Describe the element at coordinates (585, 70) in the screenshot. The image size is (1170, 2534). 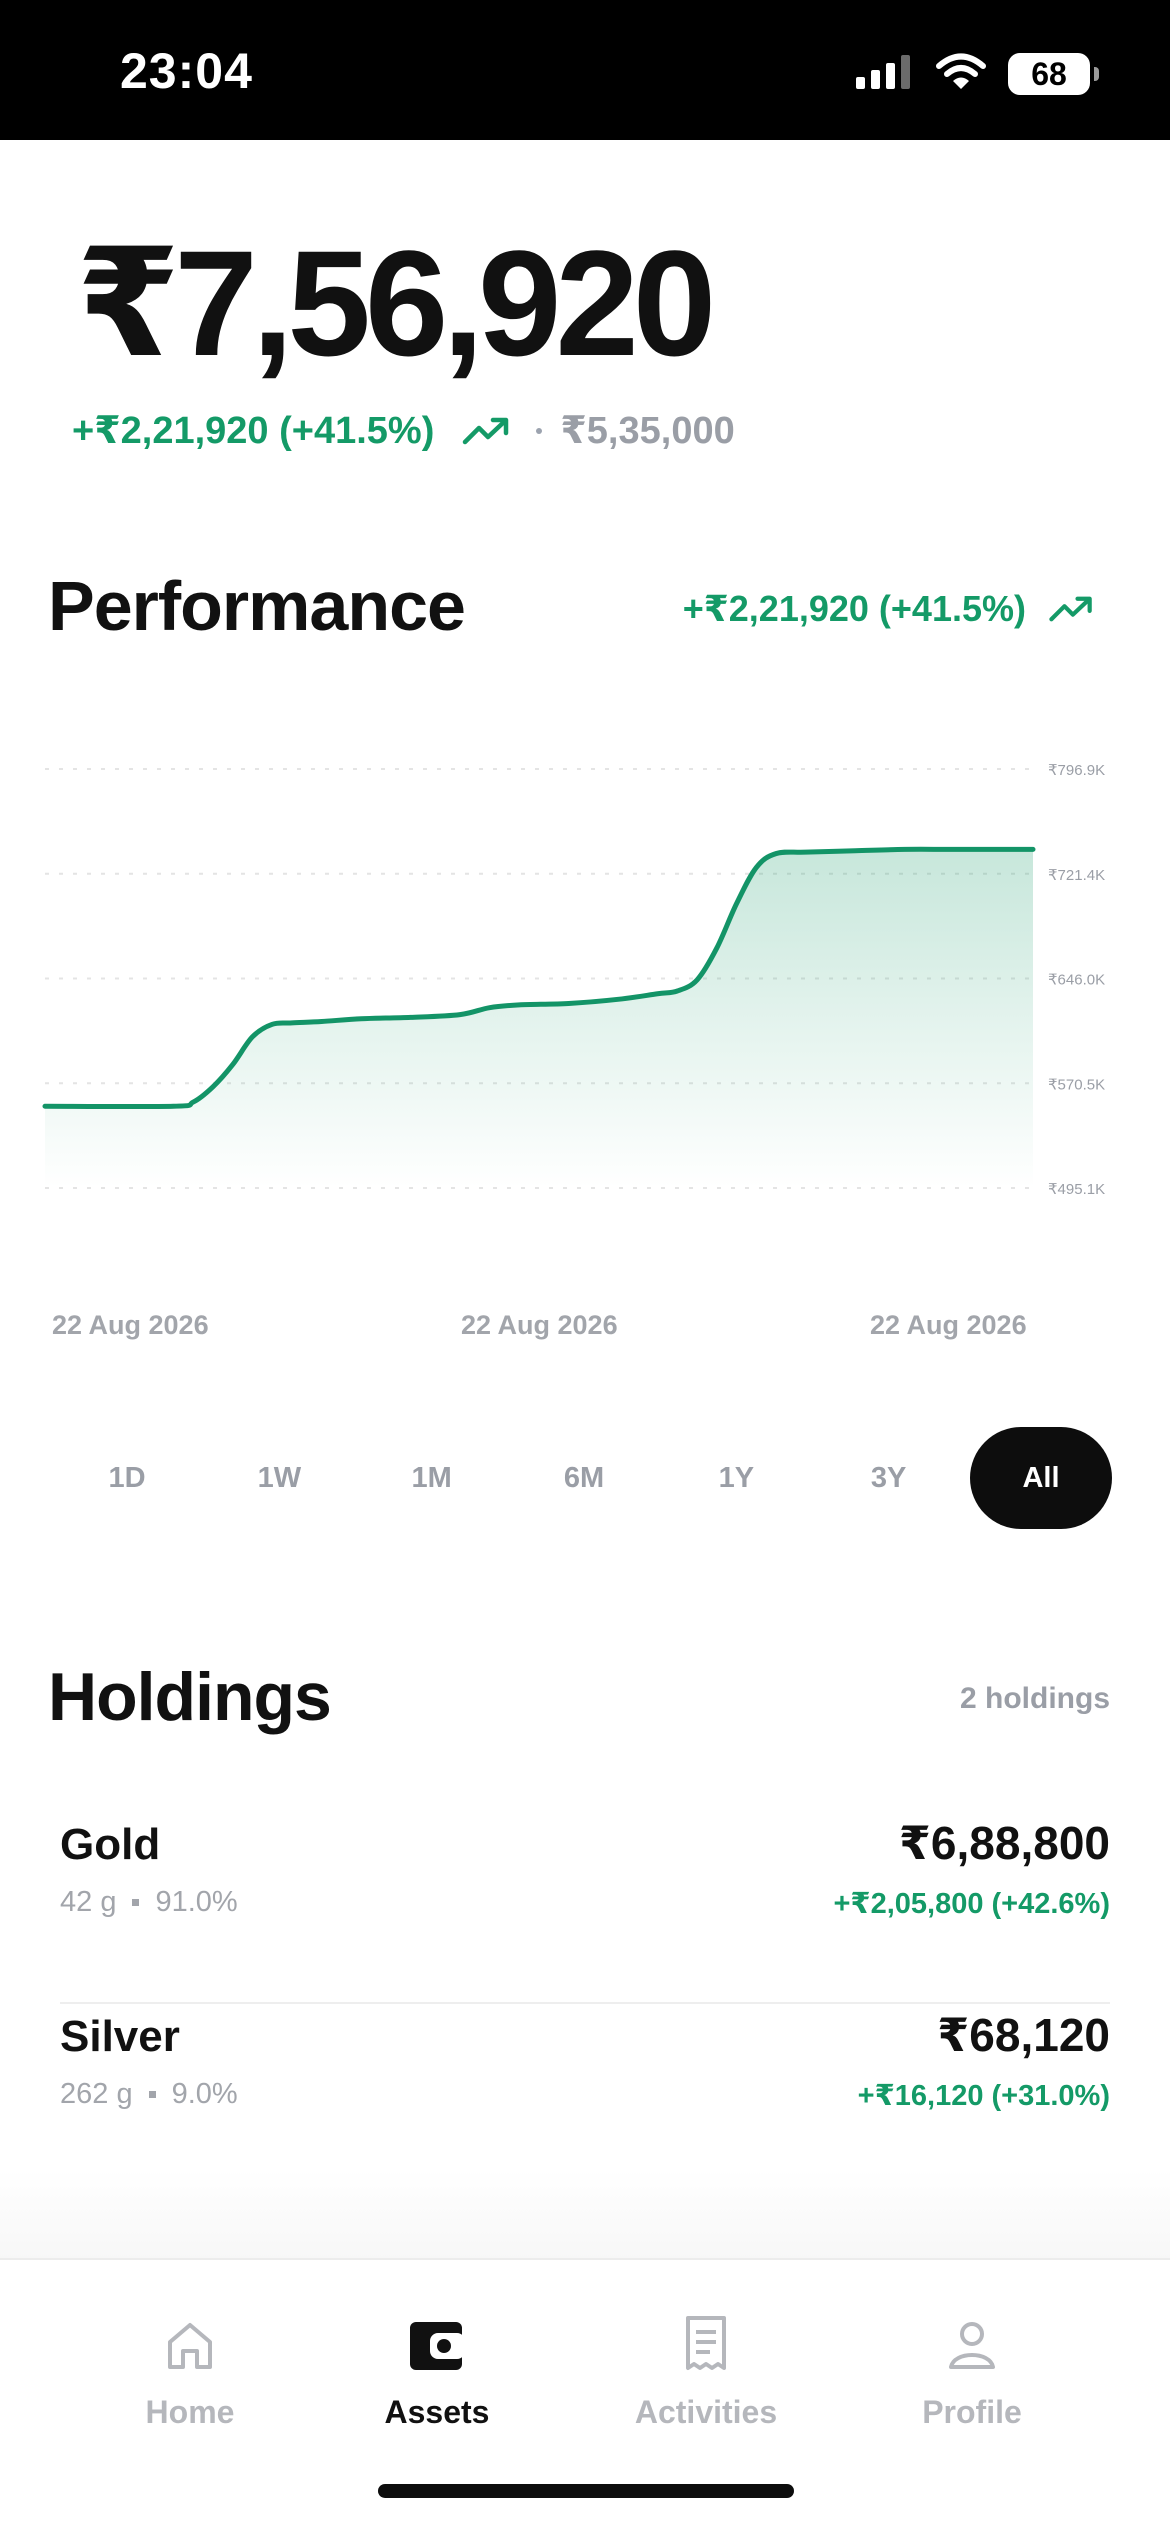
I see `status-bar: 23:04 68` at that location.